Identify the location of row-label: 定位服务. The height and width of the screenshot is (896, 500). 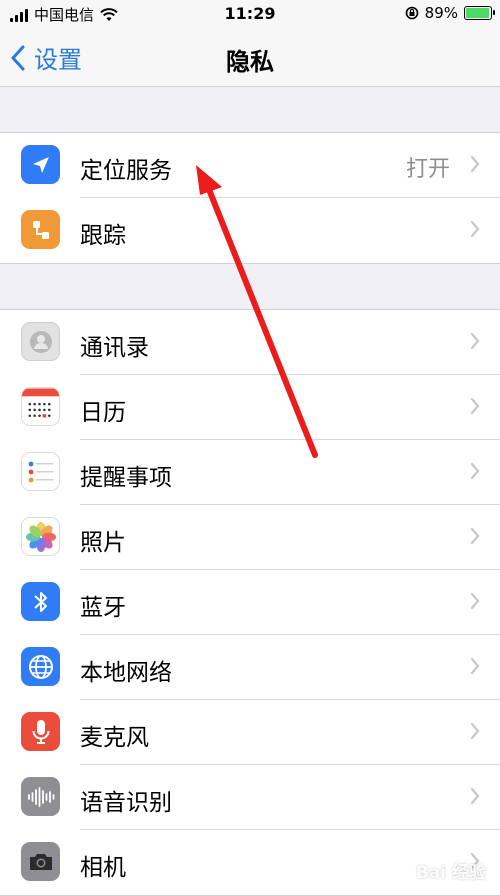
(126, 171).